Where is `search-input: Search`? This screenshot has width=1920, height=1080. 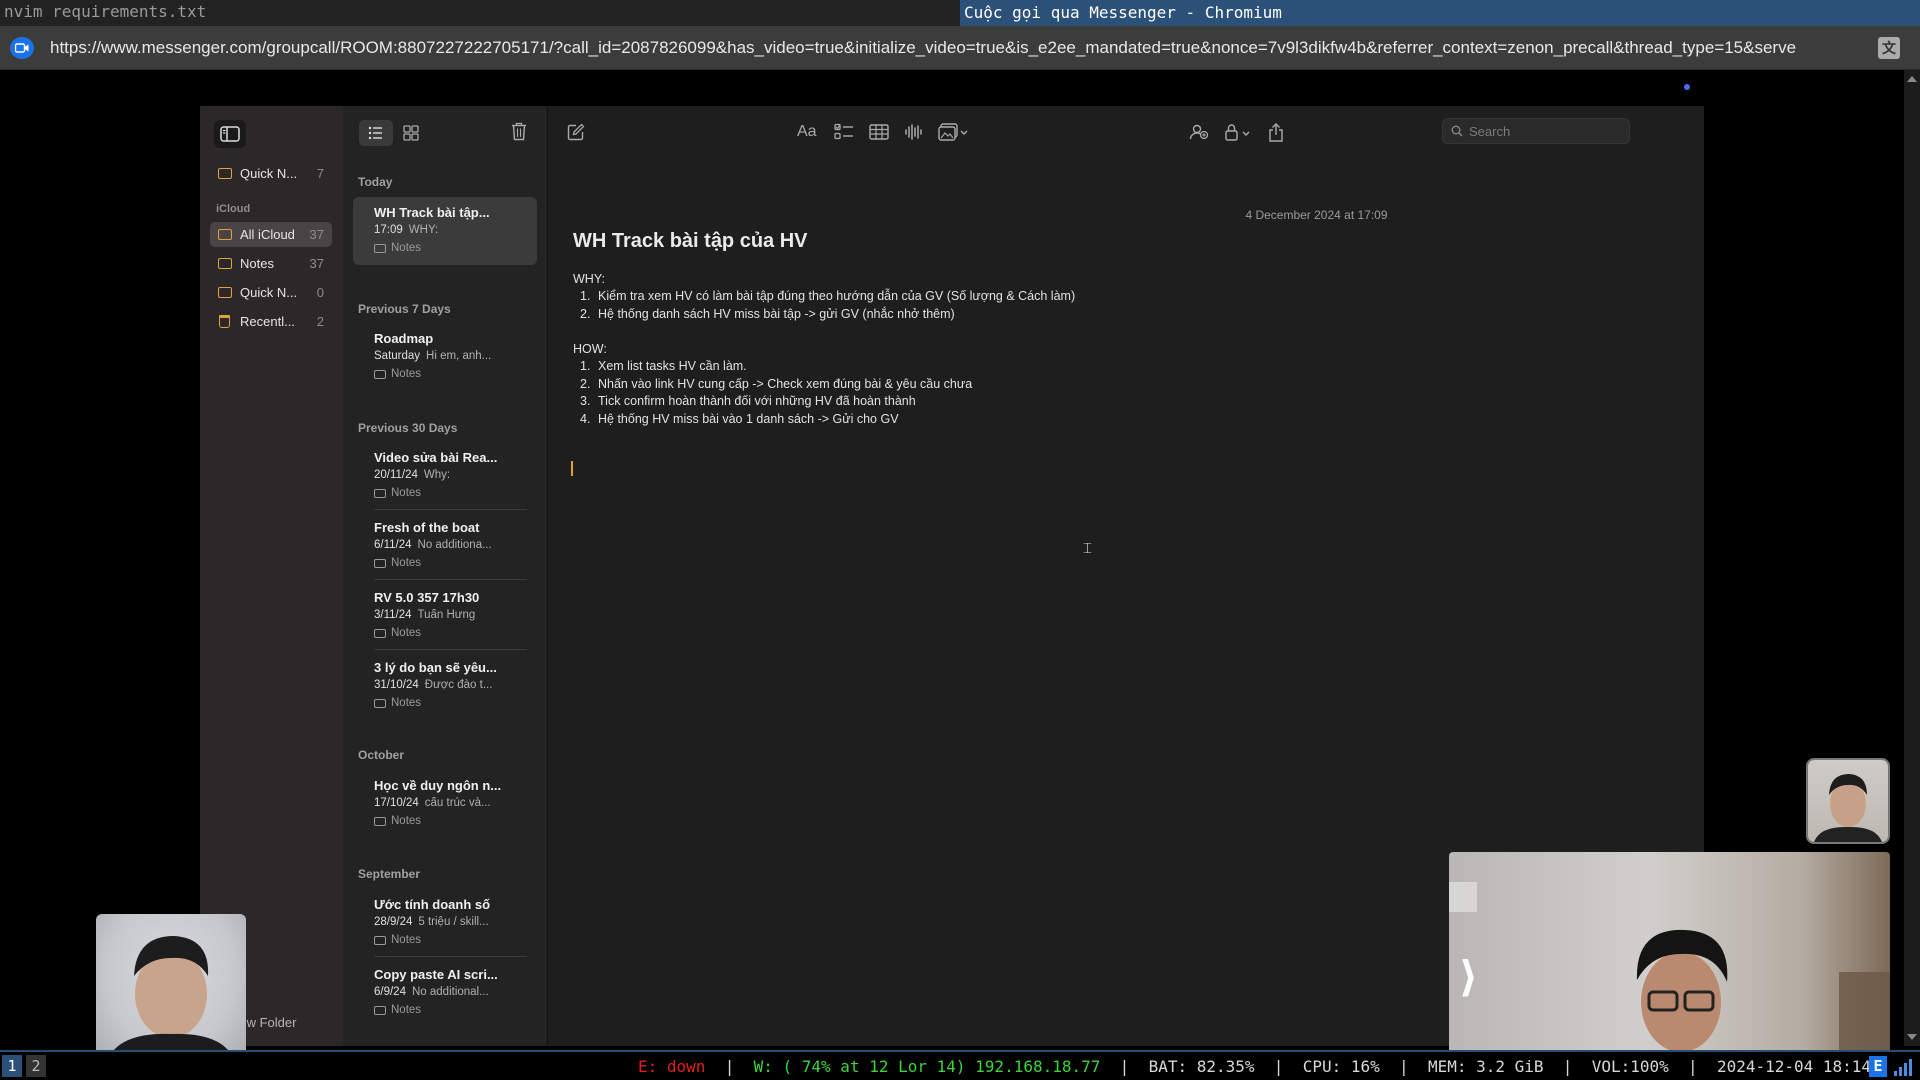
search-input: Search is located at coordinates (1536, 131).